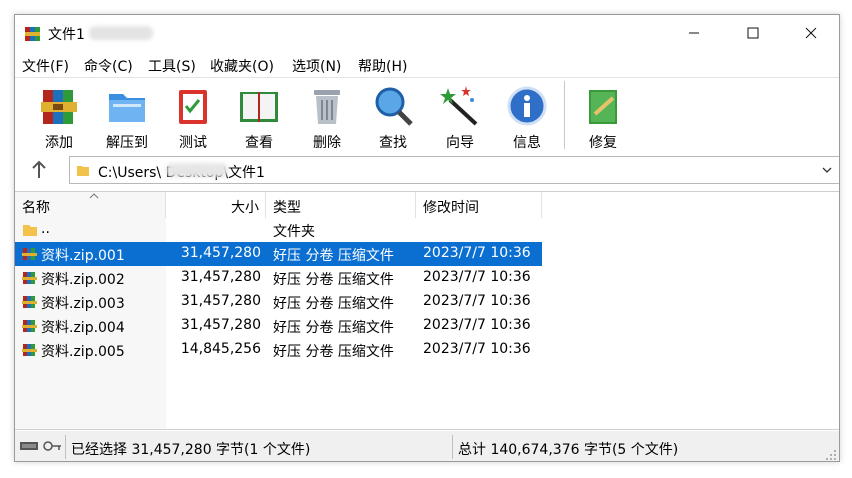 The image size is (852, 478). Describe the element at coordinates (90, 205) in the screenshot. I see `column-name-header: 名称` at that location.